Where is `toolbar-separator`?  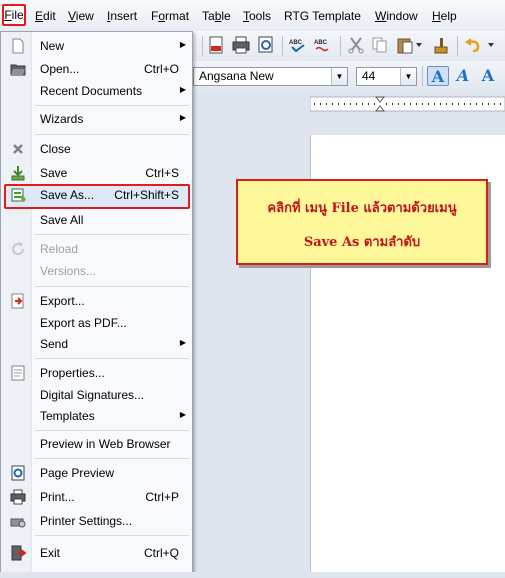
toolbar-separator is located at coordinates (202, 46).